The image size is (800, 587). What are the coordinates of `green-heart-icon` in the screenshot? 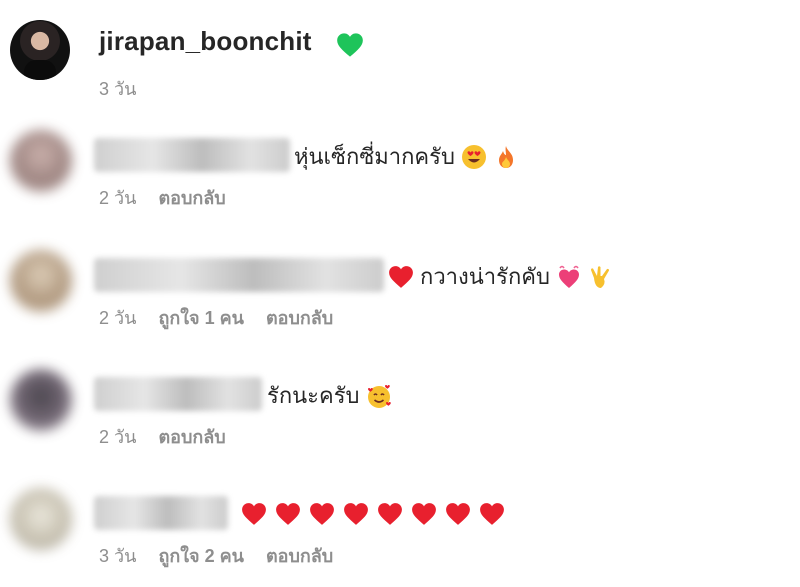 It's located at (350, 45).